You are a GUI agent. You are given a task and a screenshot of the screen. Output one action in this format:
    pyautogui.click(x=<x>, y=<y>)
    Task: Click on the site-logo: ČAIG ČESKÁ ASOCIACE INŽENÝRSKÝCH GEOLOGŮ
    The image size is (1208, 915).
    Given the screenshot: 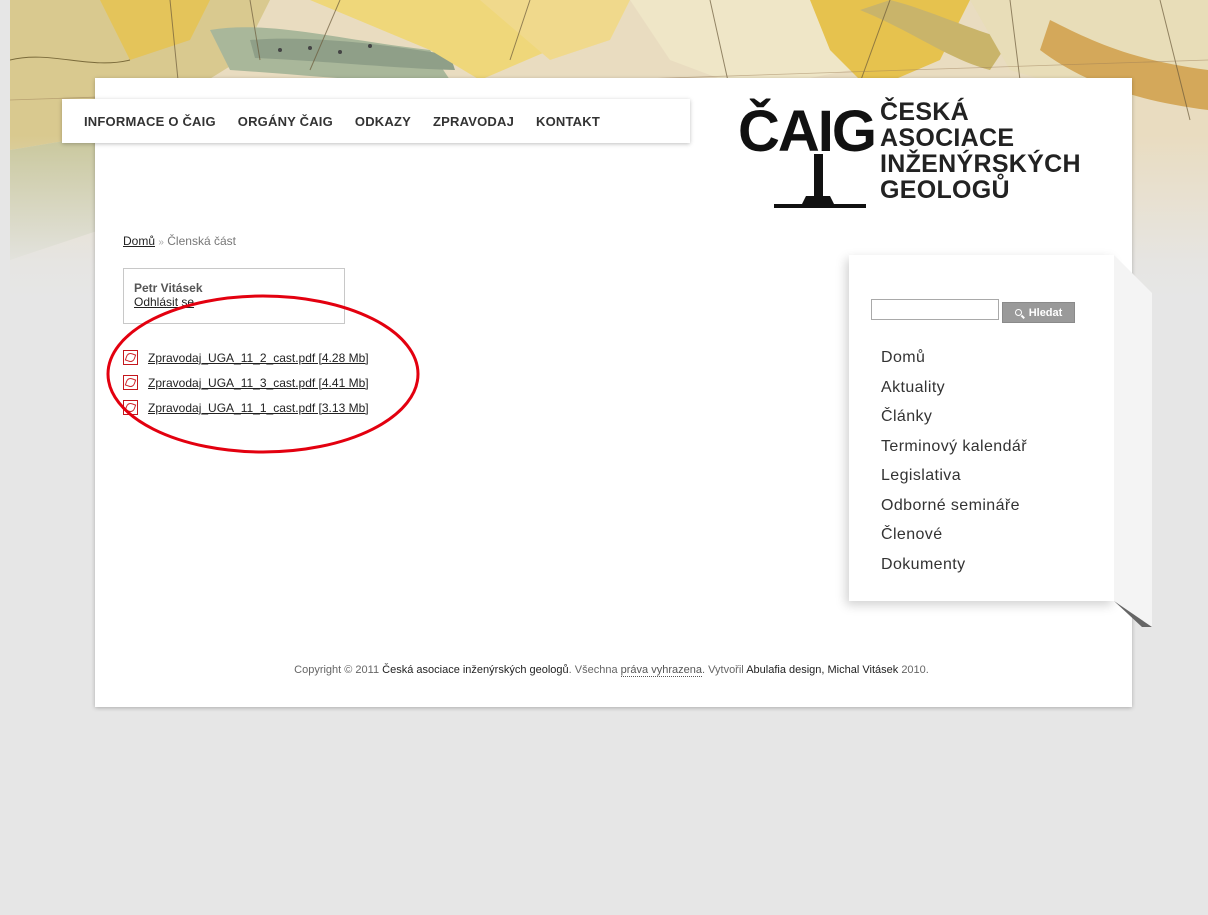 What is the action you would take?
    pyautogui.click(x=923, y=157)
    